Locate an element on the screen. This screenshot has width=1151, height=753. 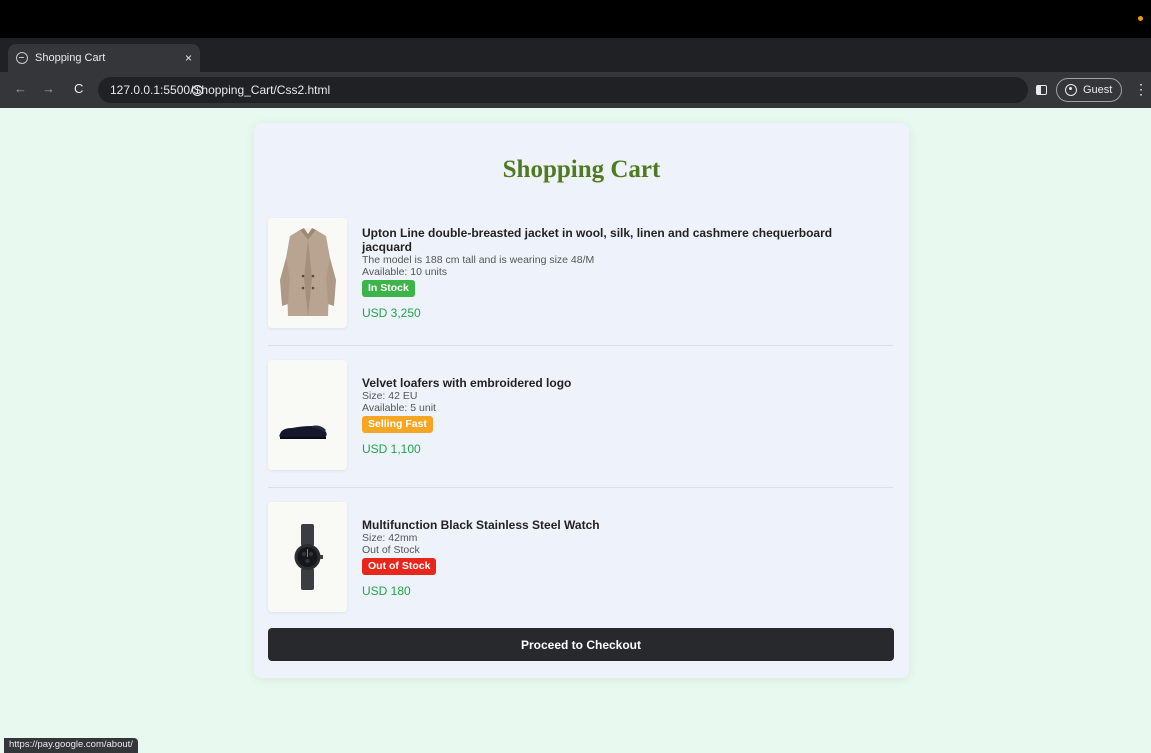
profile-icon is located at coordinates (1071, 90).